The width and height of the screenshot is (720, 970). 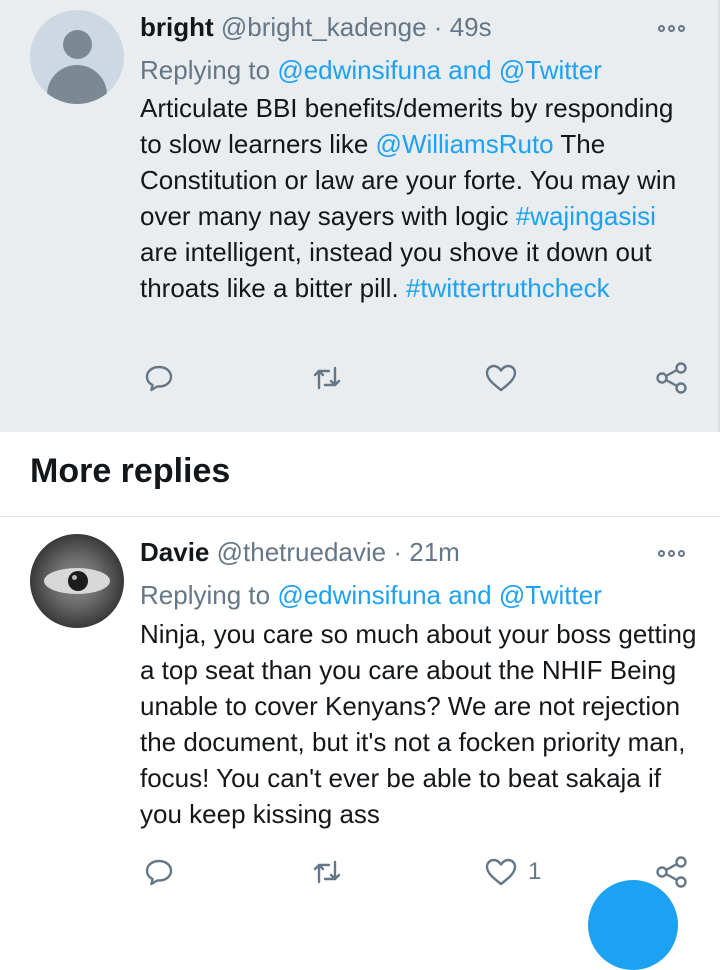 What do you see at coordinates (586, 216) in the screenshot?
I see `hashtag-link: #wajingasisi` at bounding box center [586, 216].